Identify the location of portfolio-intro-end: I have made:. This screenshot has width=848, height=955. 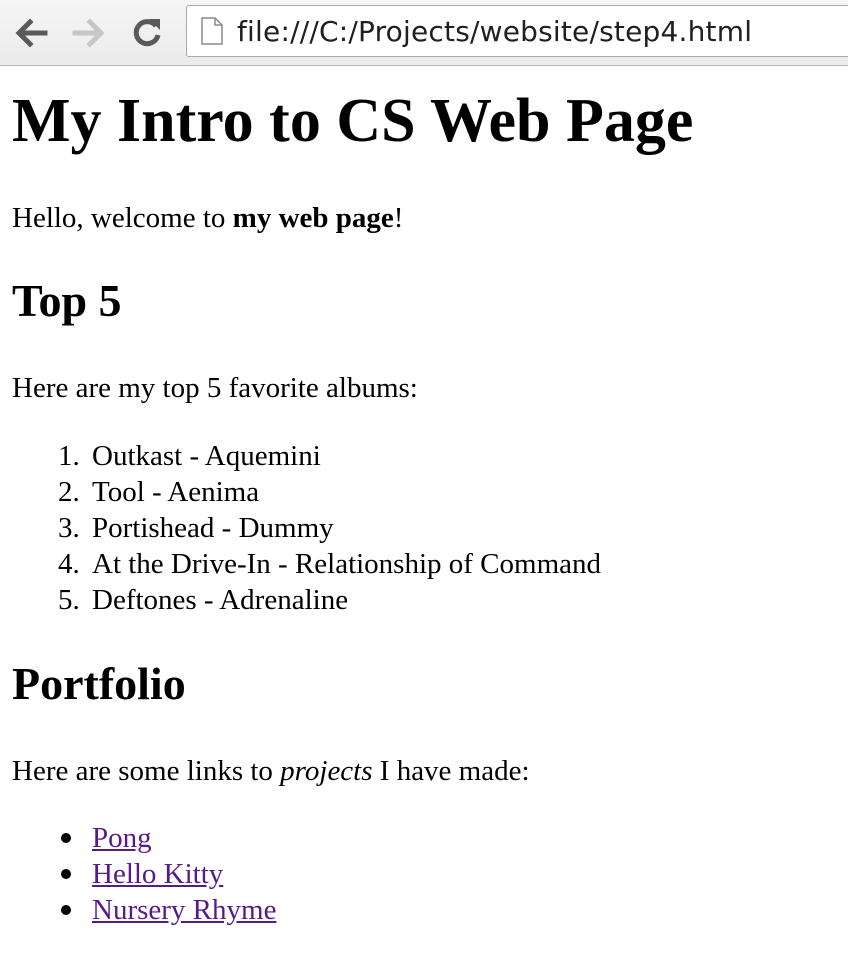
(451, 771).